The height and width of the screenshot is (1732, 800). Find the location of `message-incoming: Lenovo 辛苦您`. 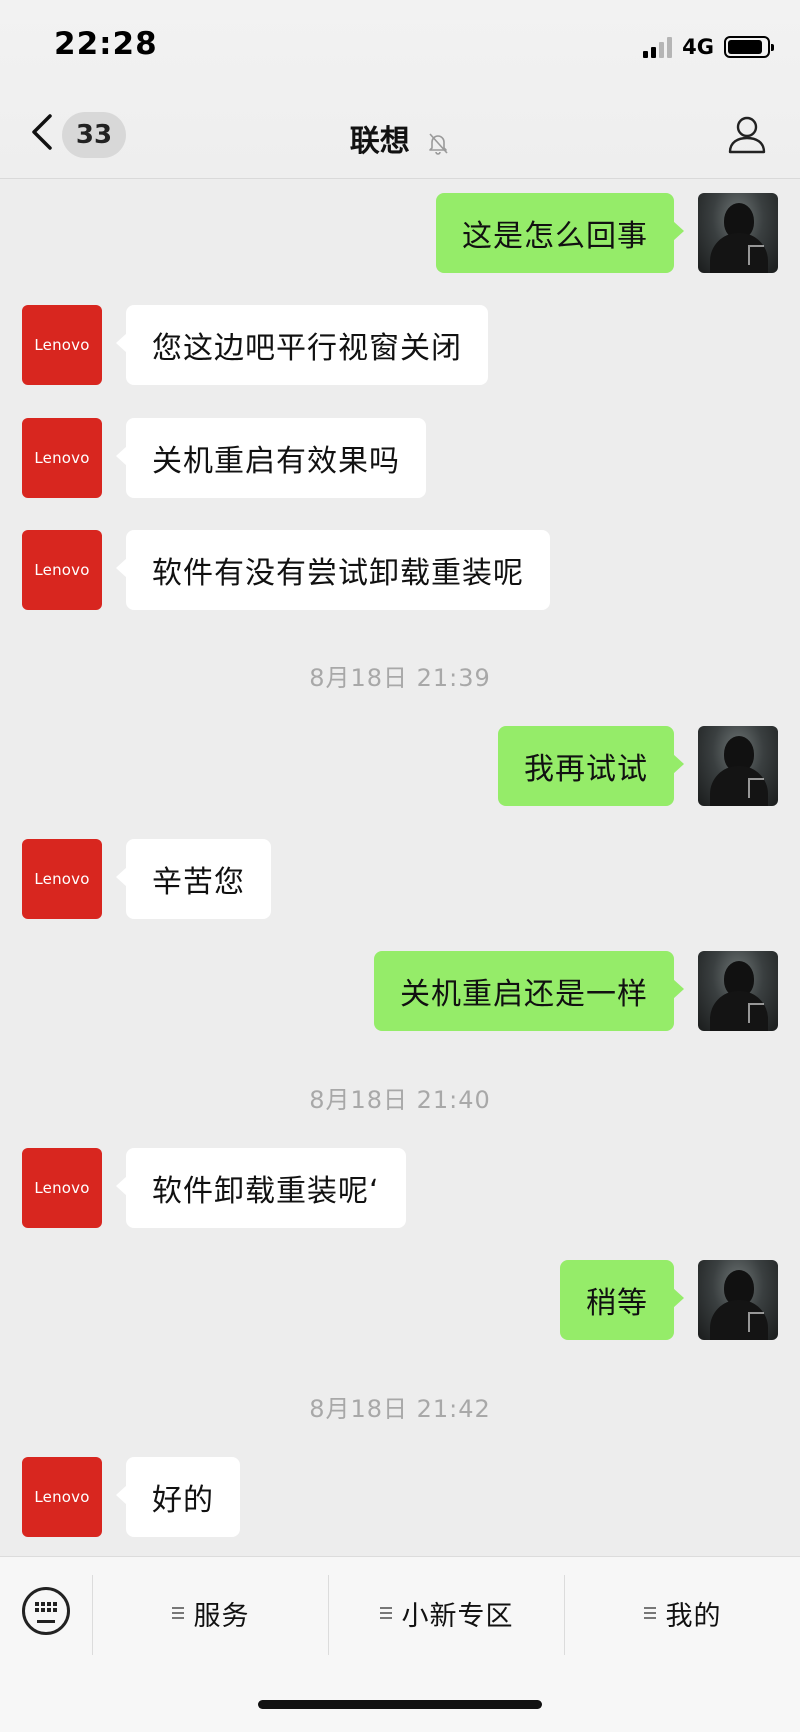

message-incoming: Lenovo 辛苦您 is located at coordinates (400, 879).